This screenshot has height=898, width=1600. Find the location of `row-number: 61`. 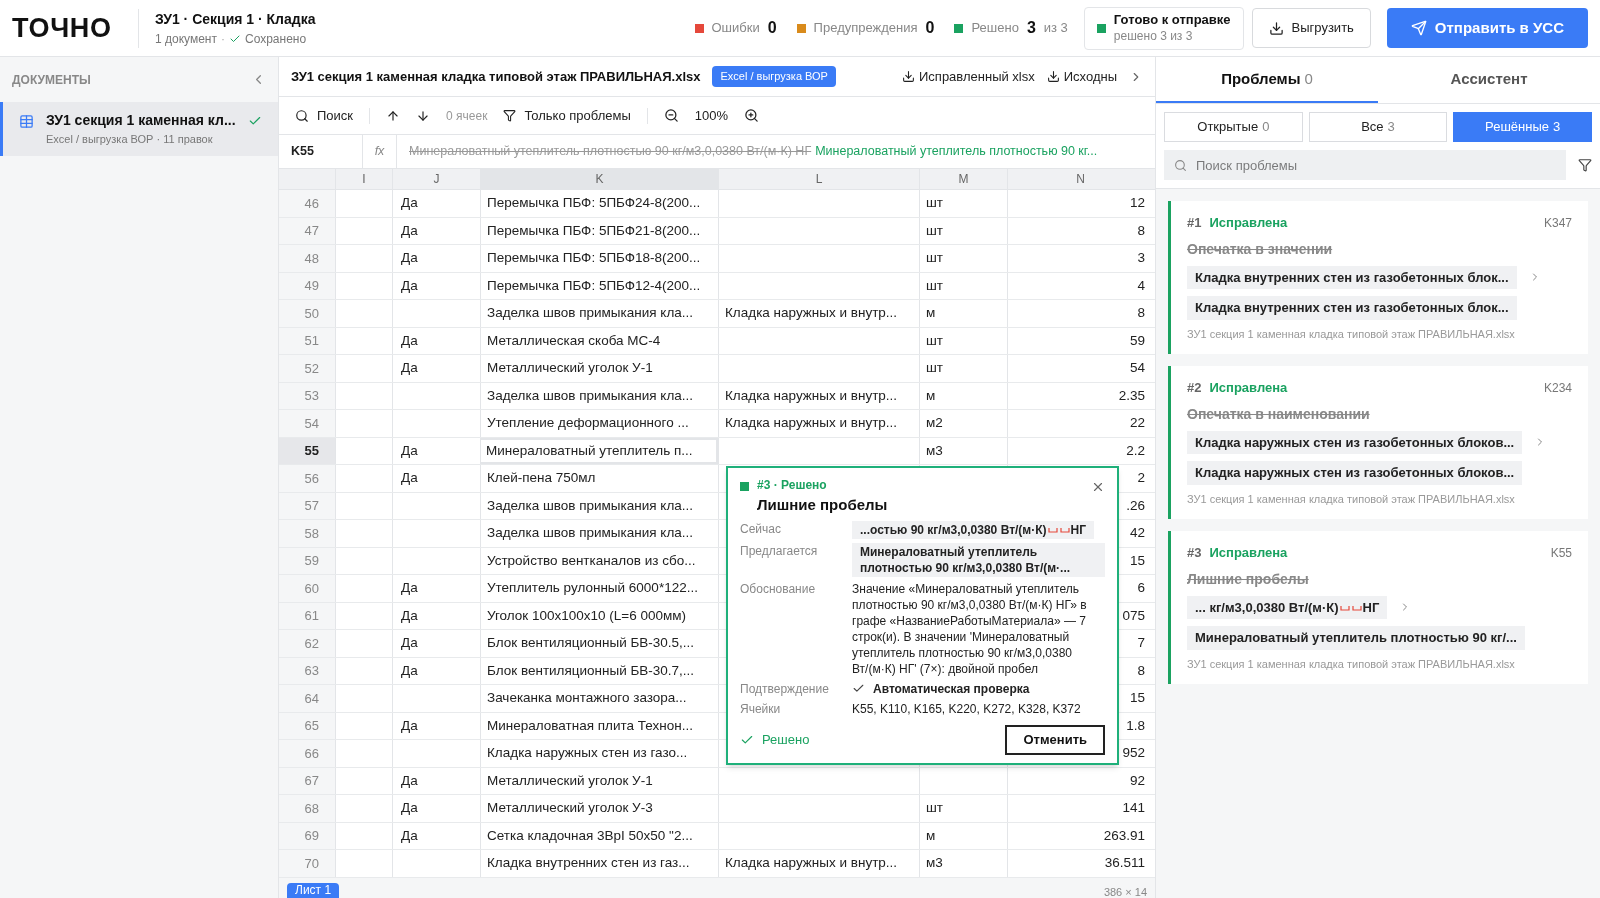

row-number: 61 is located at coordinates (307, 615).